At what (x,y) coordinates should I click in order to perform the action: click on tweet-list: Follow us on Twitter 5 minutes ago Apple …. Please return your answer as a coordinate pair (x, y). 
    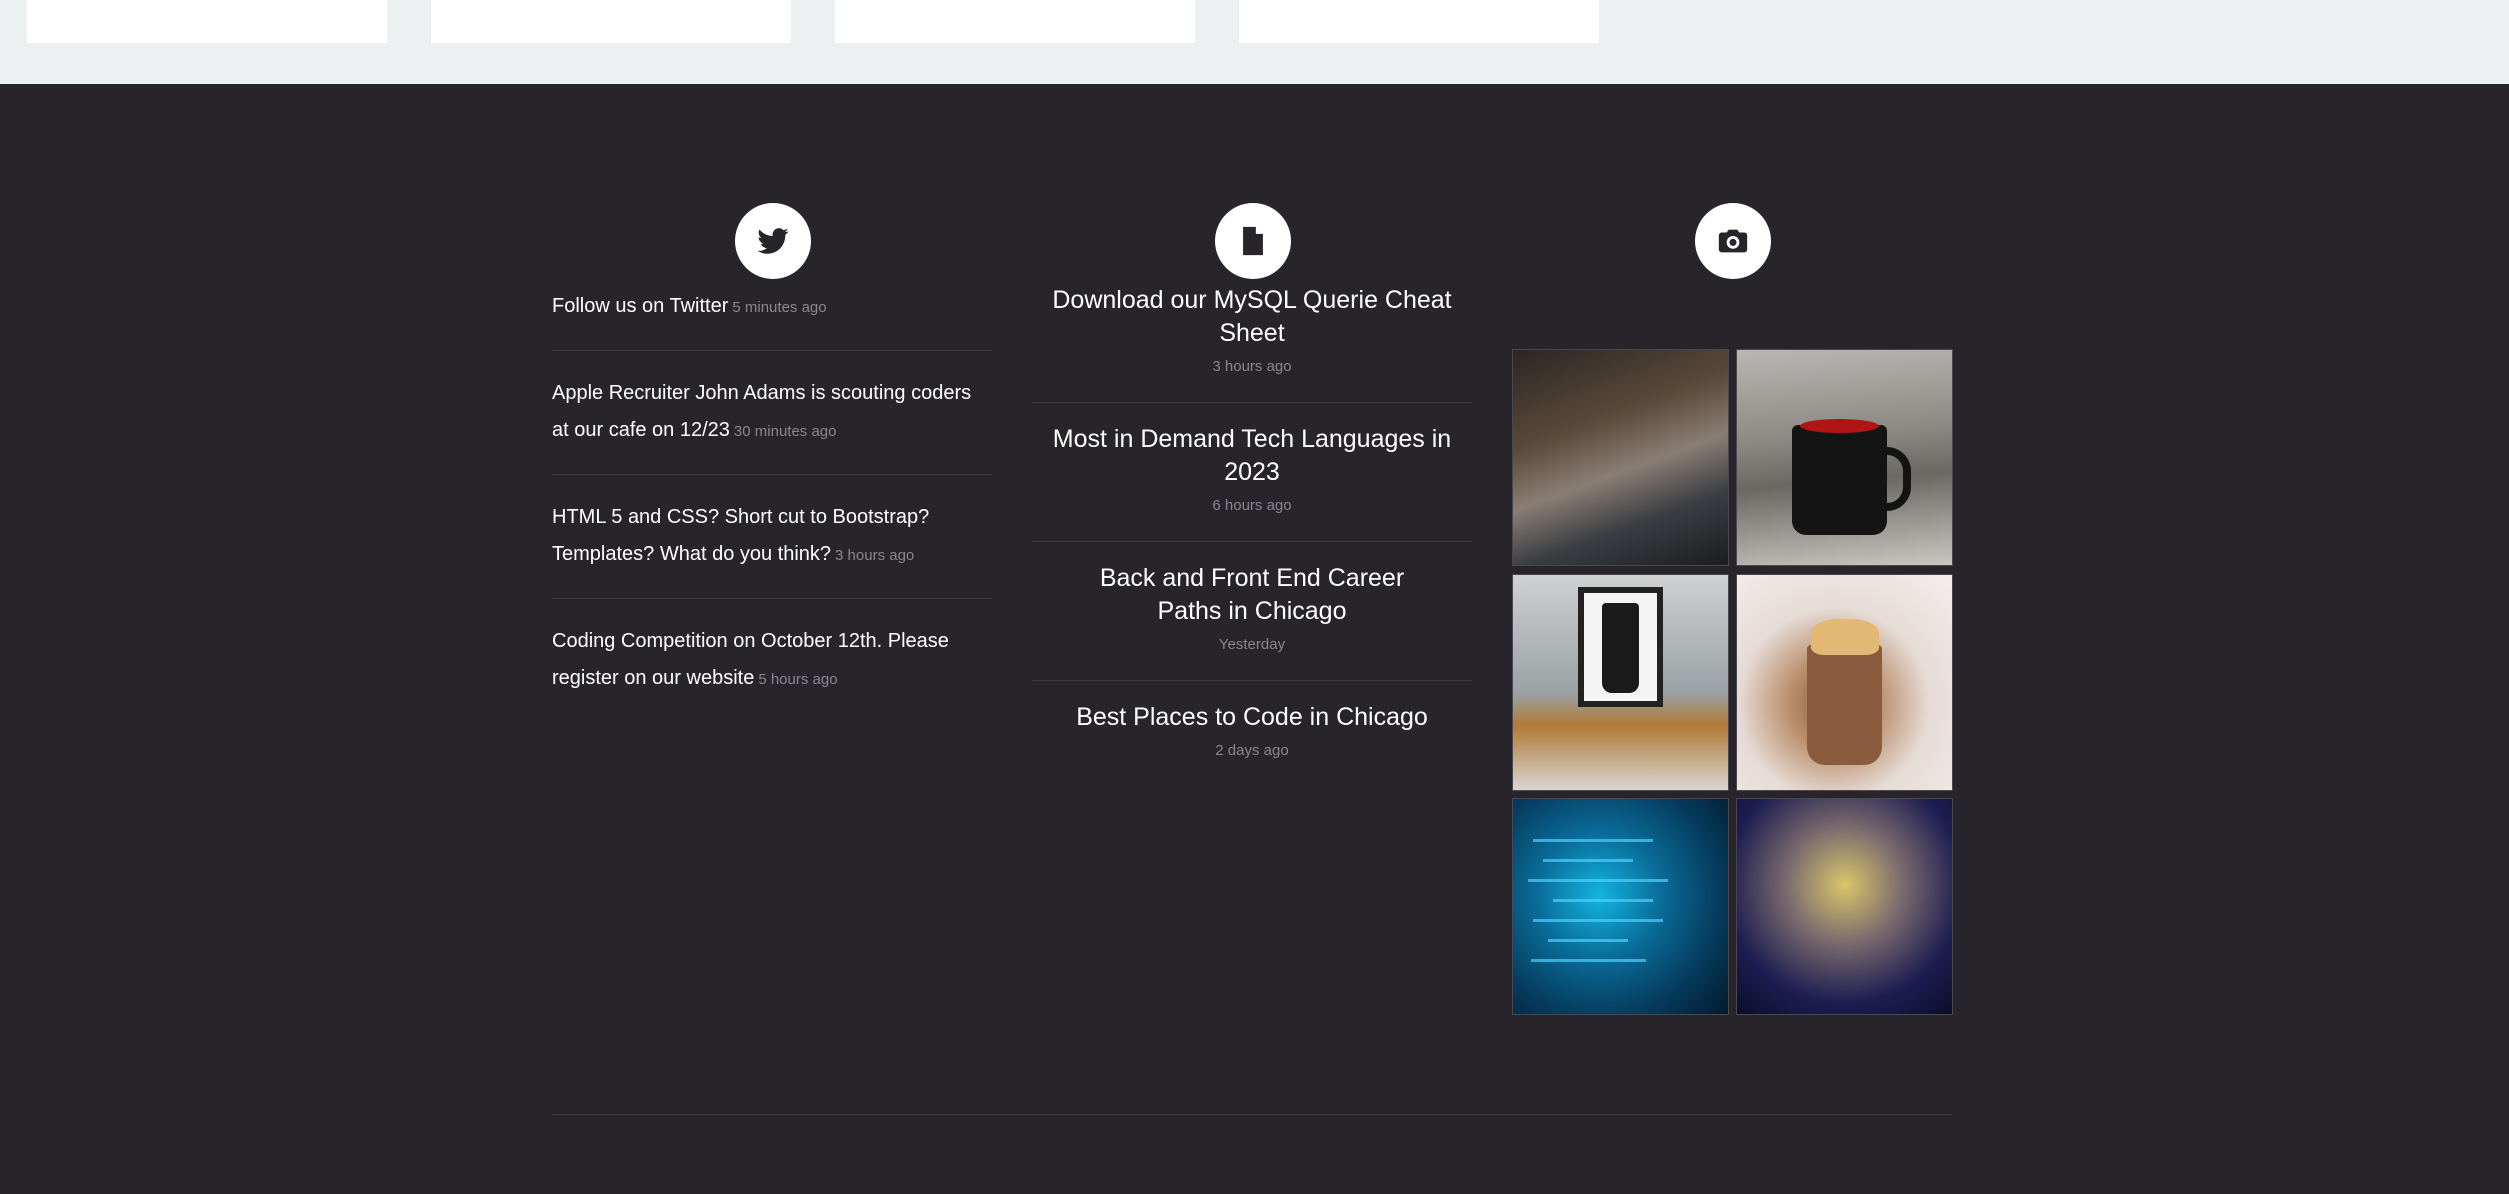
    Looking at the image, I should click on (772, 493).